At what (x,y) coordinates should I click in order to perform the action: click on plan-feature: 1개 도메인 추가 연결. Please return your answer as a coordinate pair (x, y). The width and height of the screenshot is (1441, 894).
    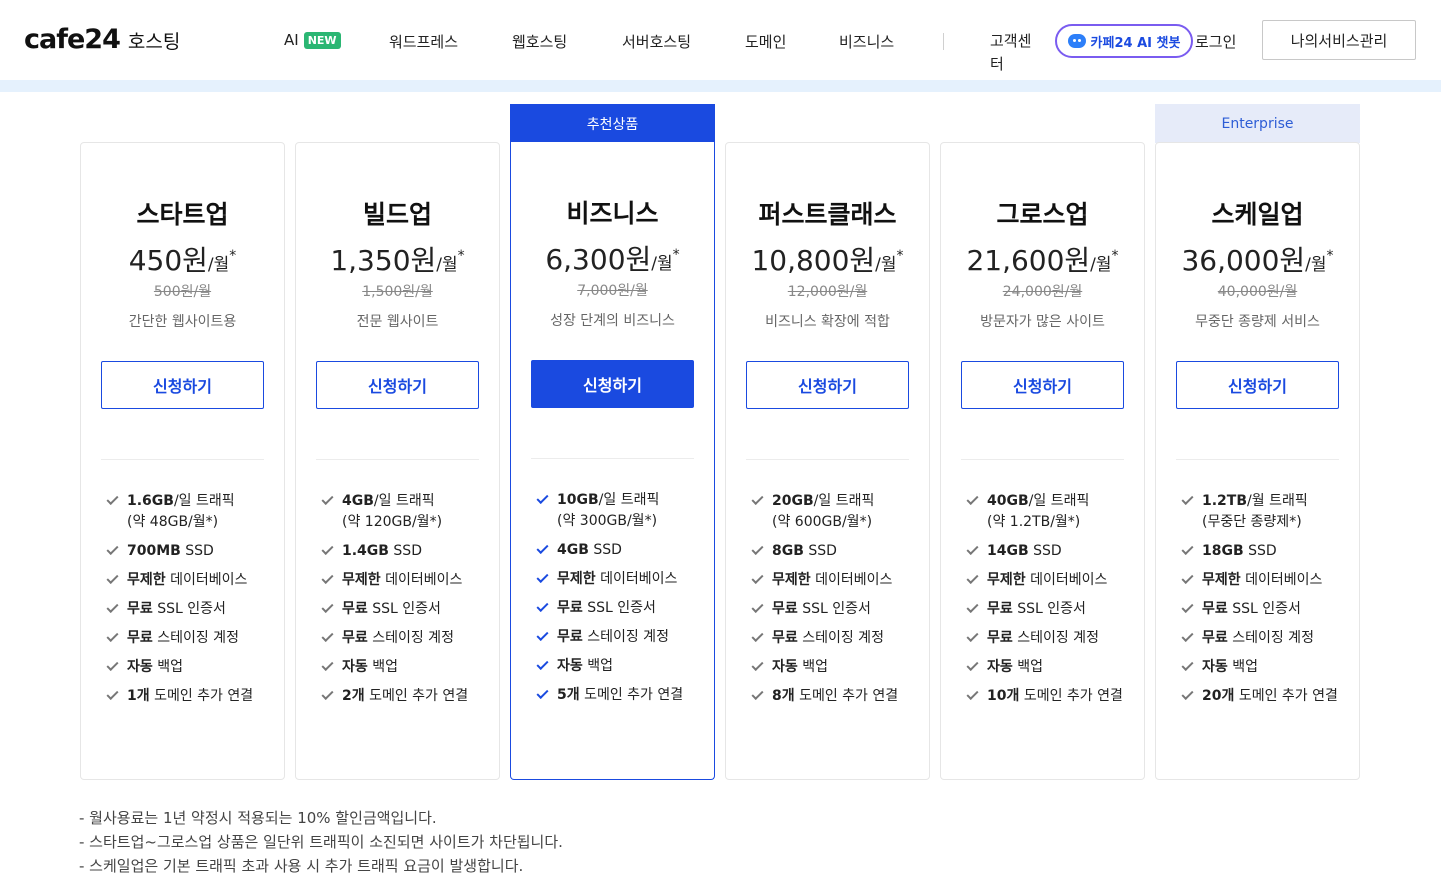
    Looking at the image, I should click on (191, 696).